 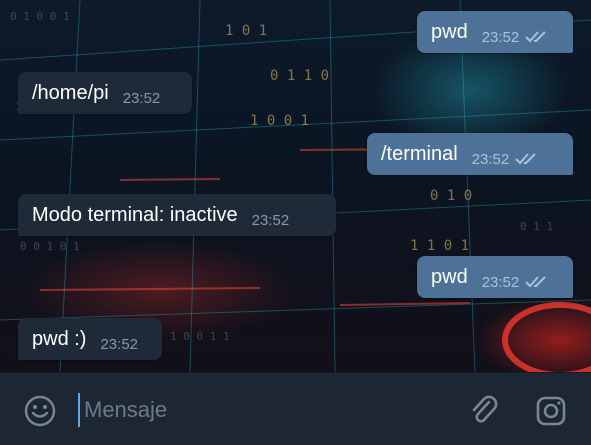 I want to click on paperclip-icon, so click(x=485, y=409).